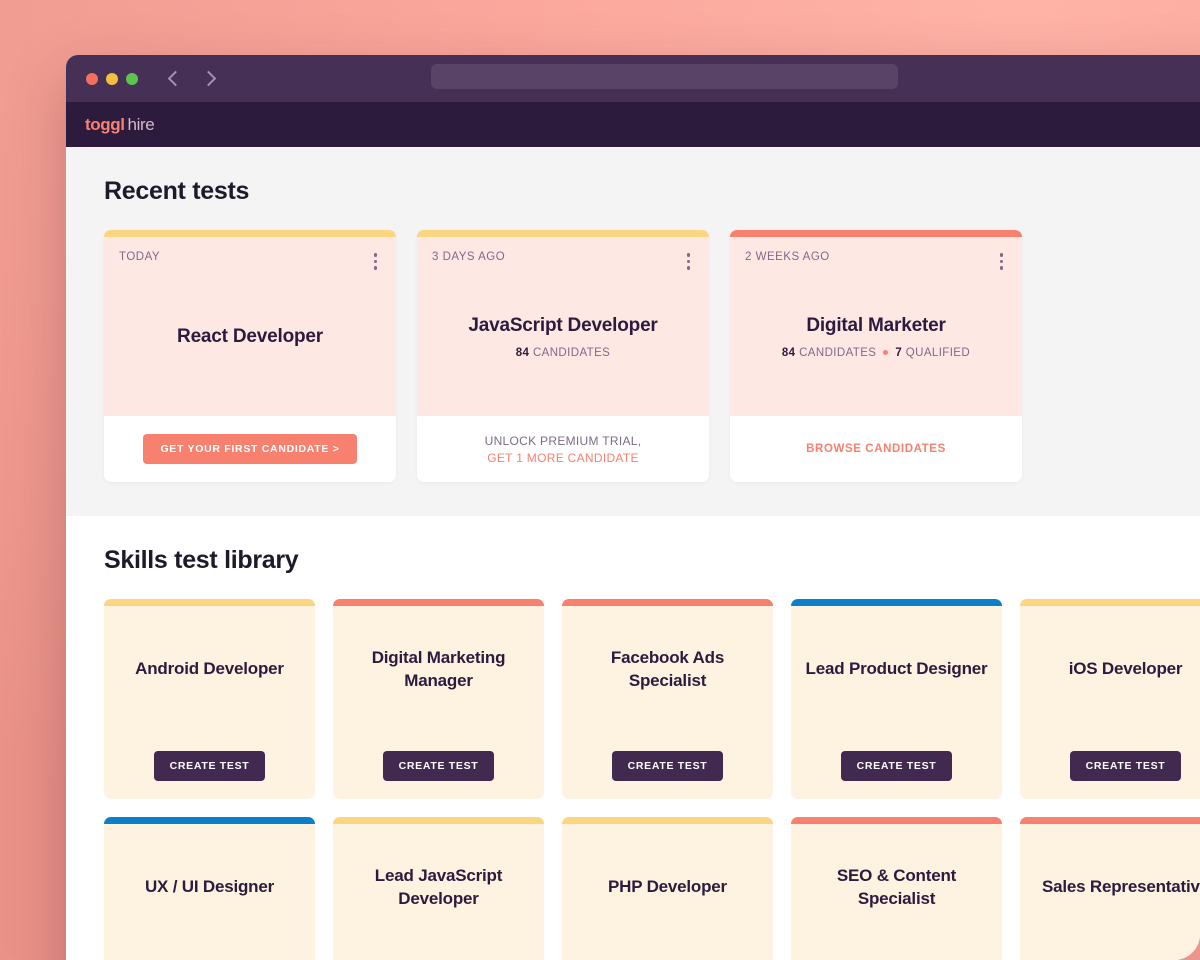 This screenshot has width=1200, height=960. I want to click on get-more-candidate-link: GET 1 MORE CANDIDATE, so click(563, 458).